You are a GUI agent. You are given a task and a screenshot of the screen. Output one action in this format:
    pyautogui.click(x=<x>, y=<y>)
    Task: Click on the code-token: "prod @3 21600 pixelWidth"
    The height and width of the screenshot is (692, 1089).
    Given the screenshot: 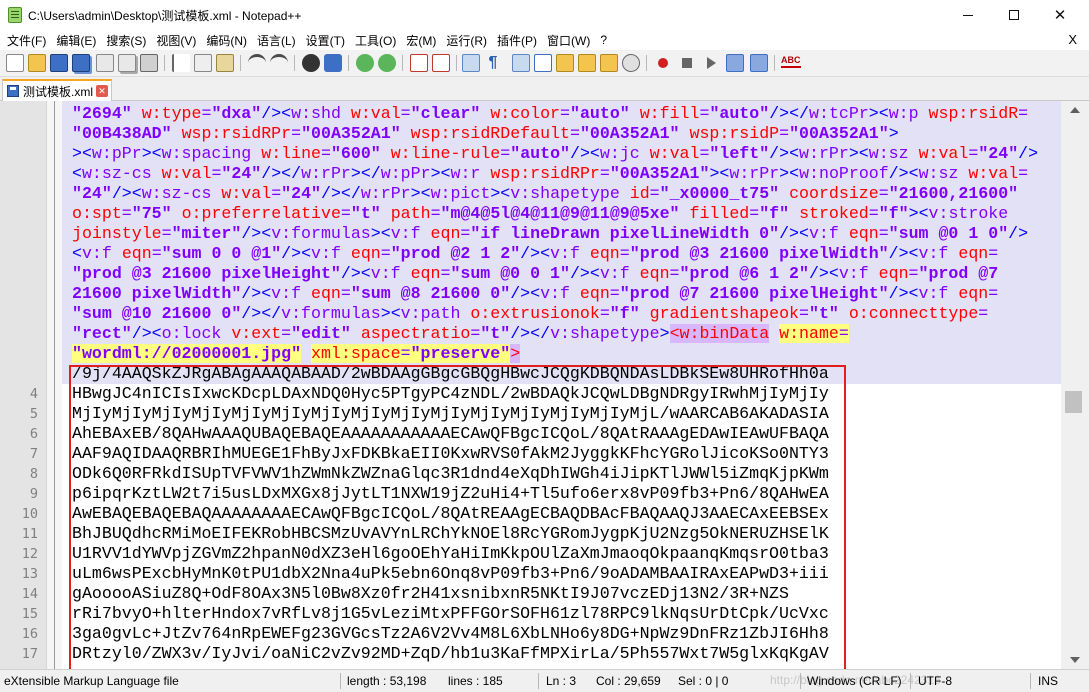 What is the action you would take?
    pyautogui.click(x=759, y=253)
    